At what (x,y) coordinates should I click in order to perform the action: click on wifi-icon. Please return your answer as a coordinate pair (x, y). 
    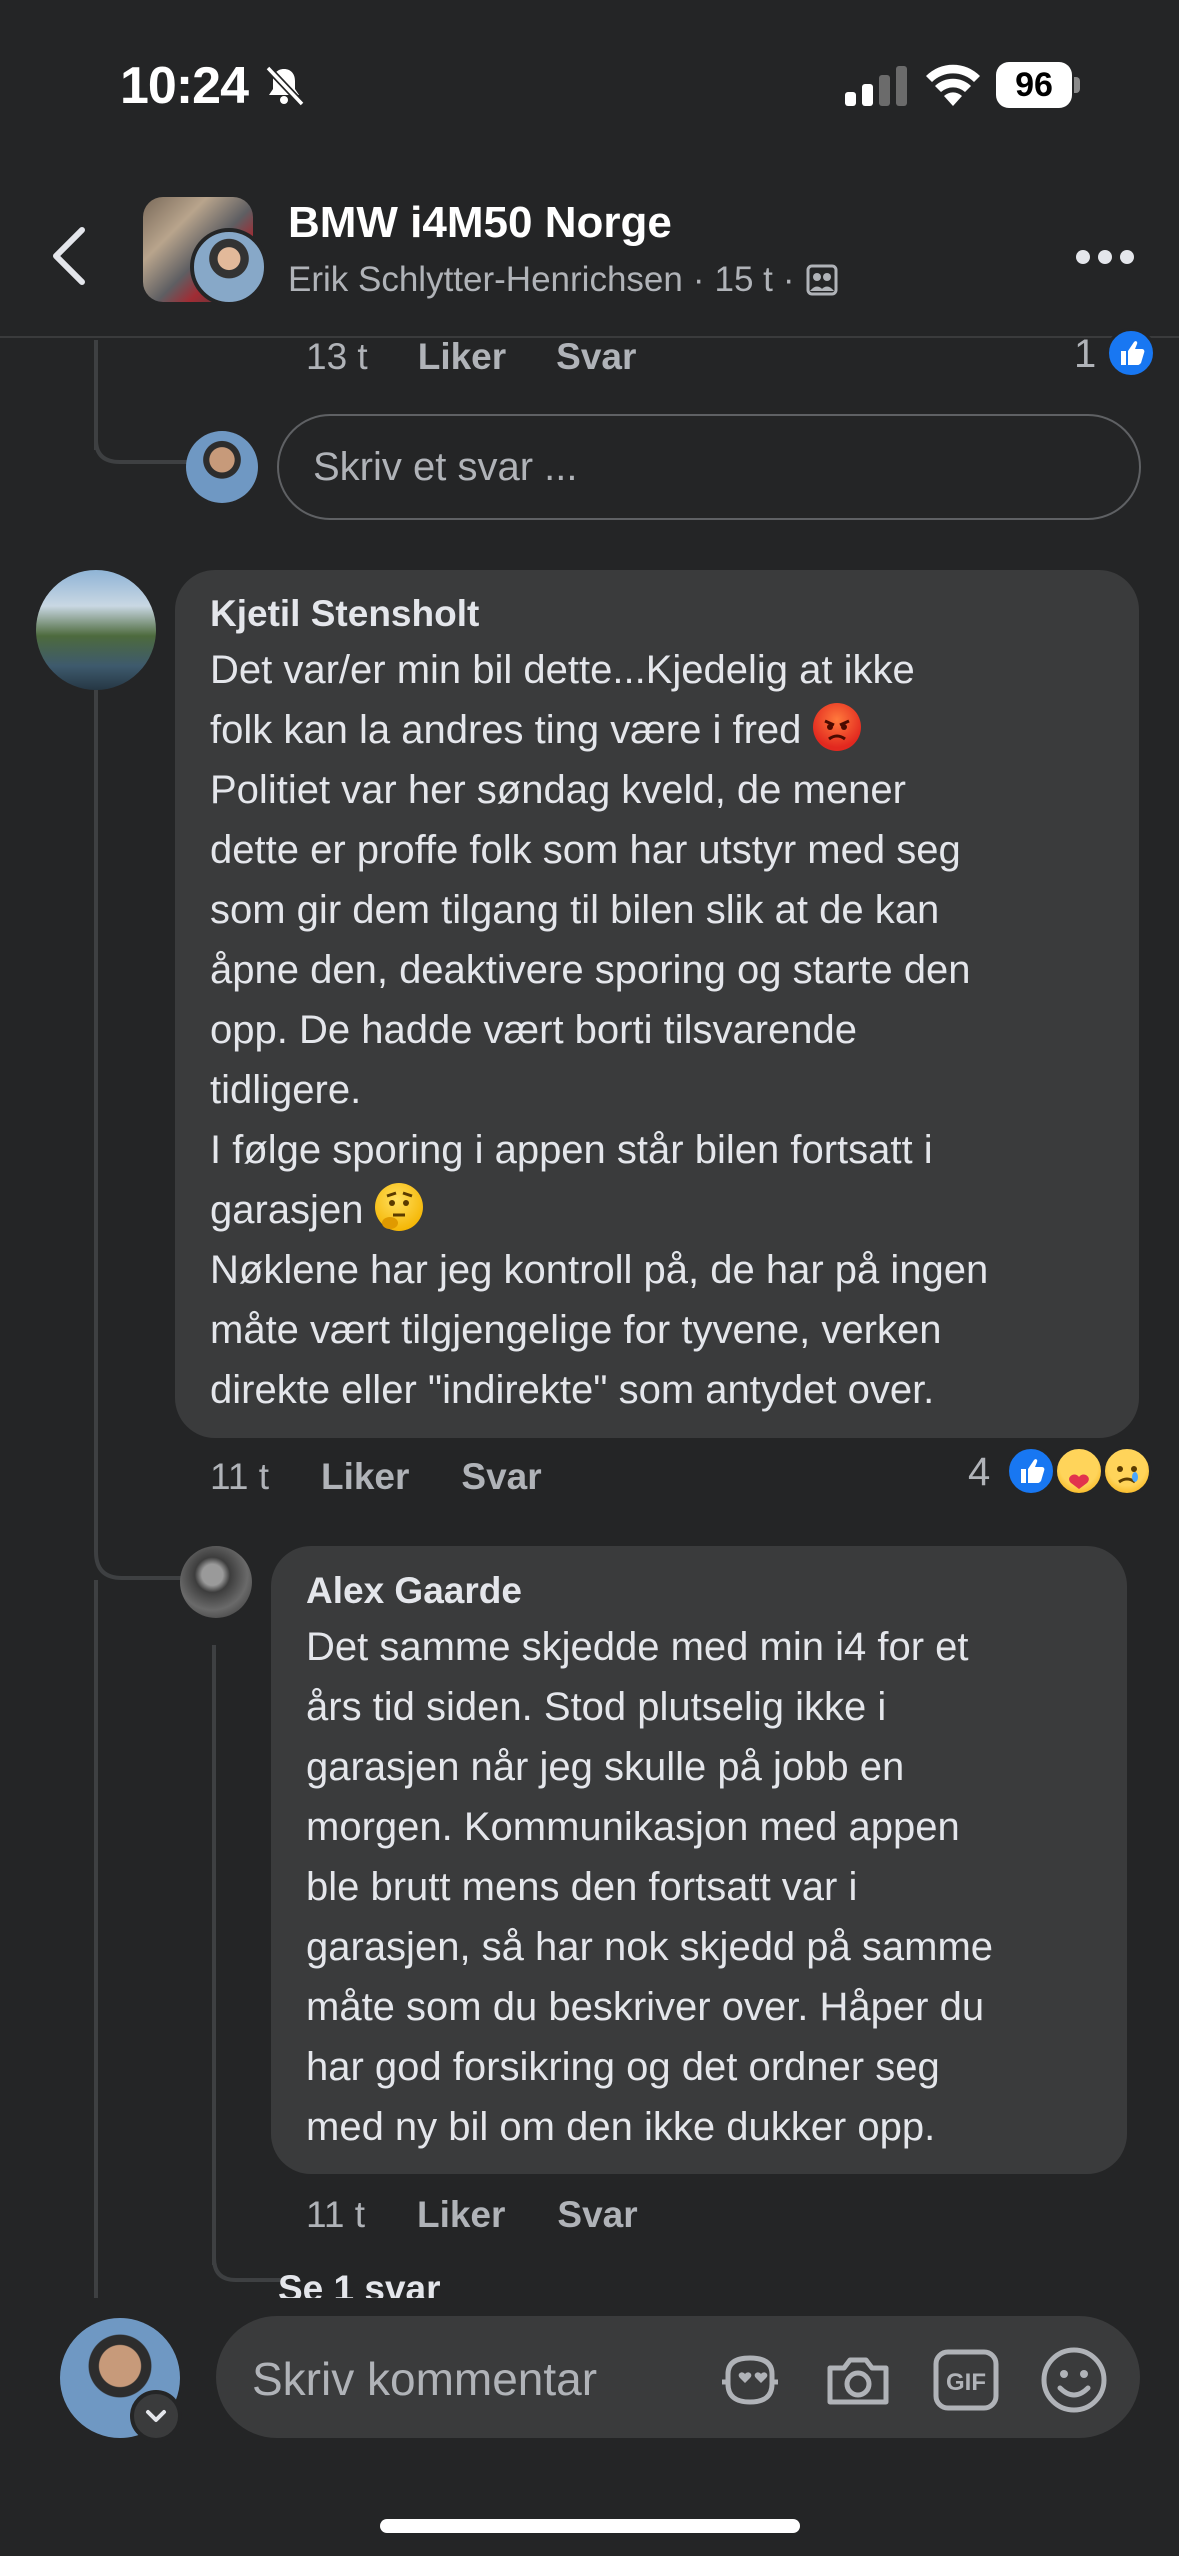
    Looking at the image, I should click on (953, 85).